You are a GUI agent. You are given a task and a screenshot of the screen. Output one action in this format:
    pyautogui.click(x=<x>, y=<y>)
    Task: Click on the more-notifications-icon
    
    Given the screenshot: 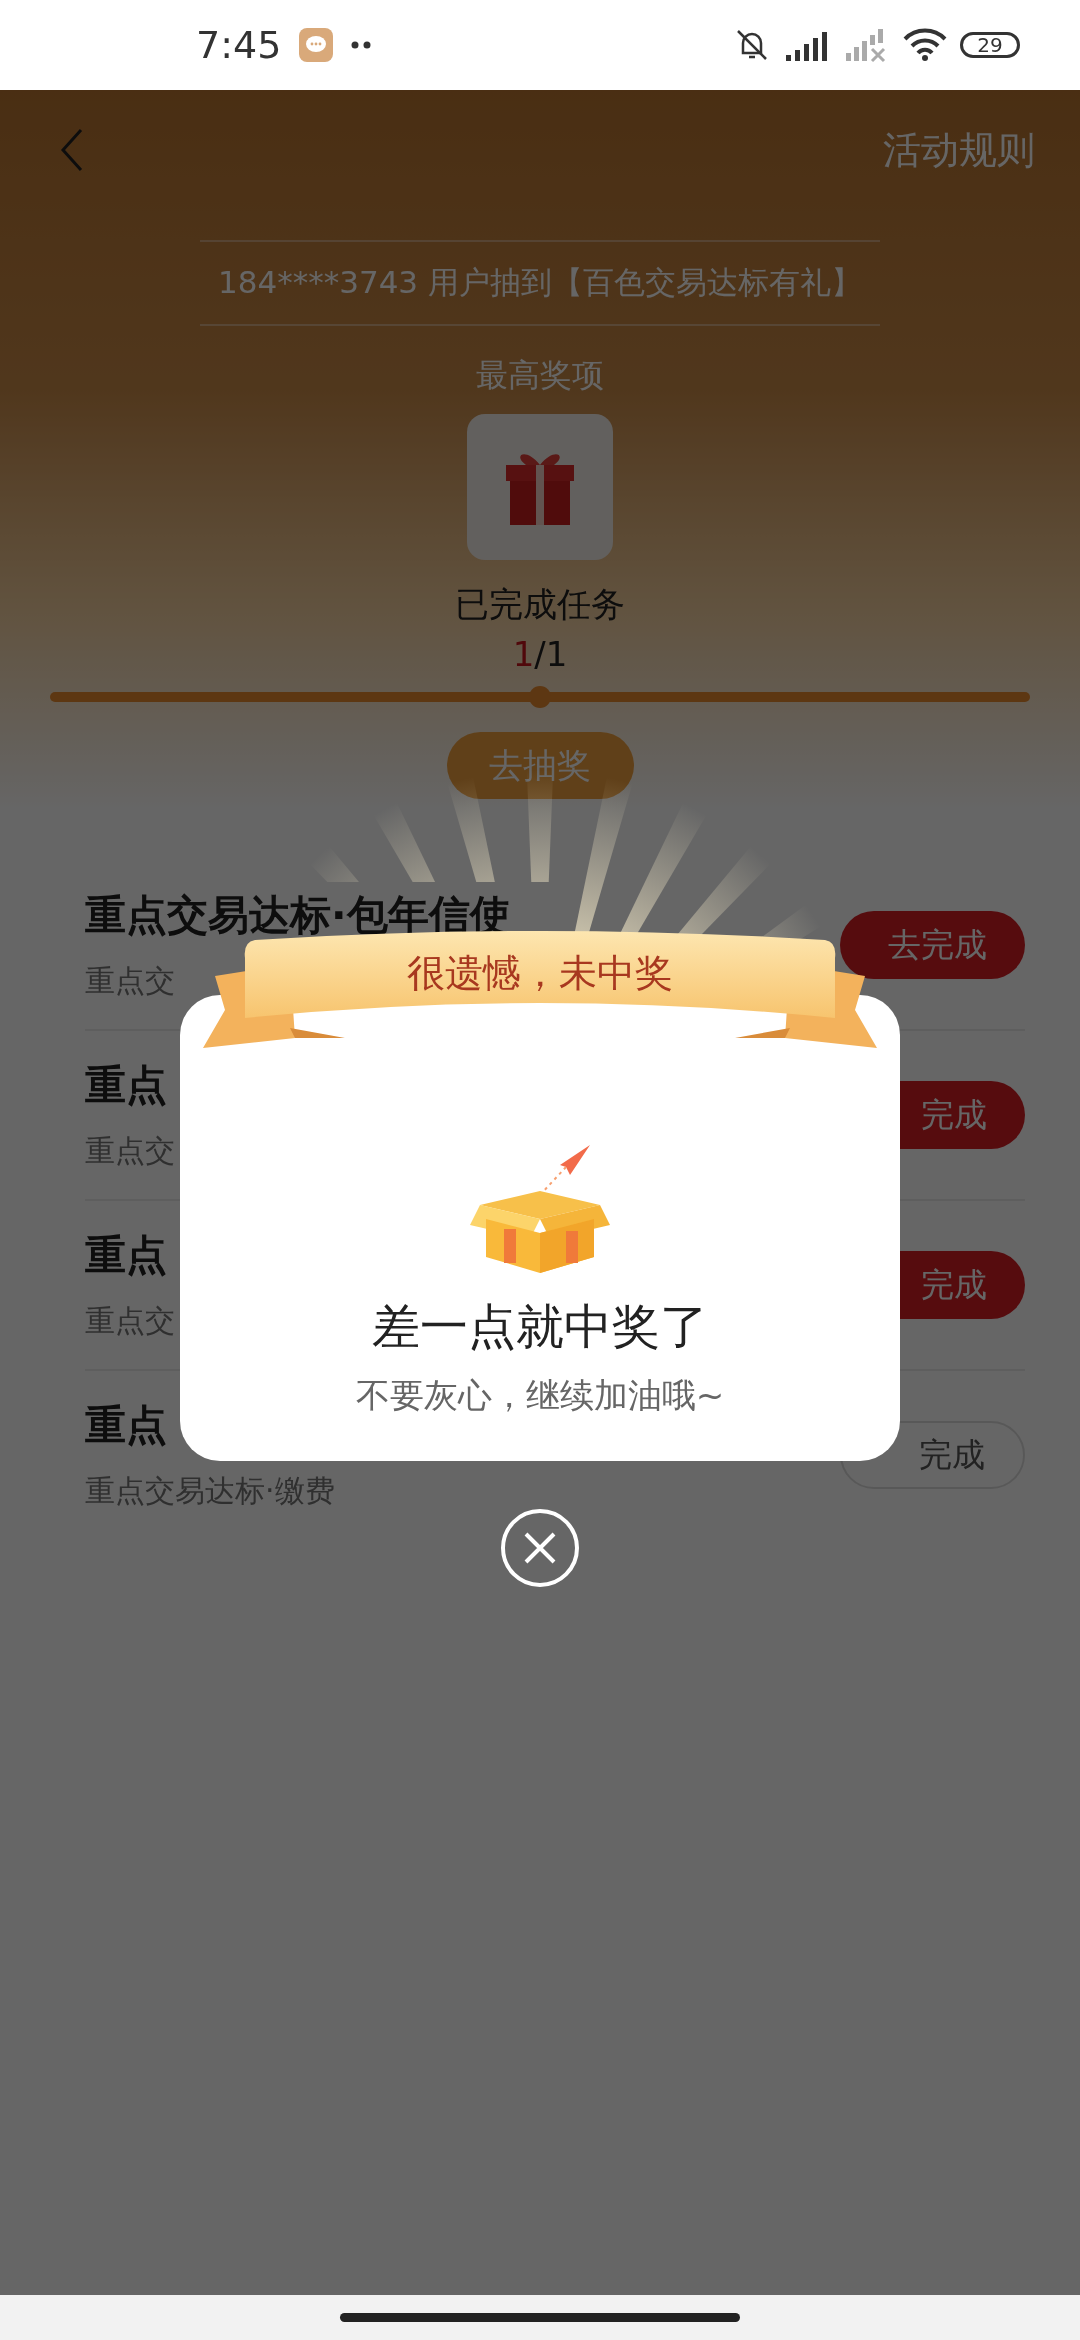 What is the action you would take?
    pyautogui.click(x=361, y=45)
    